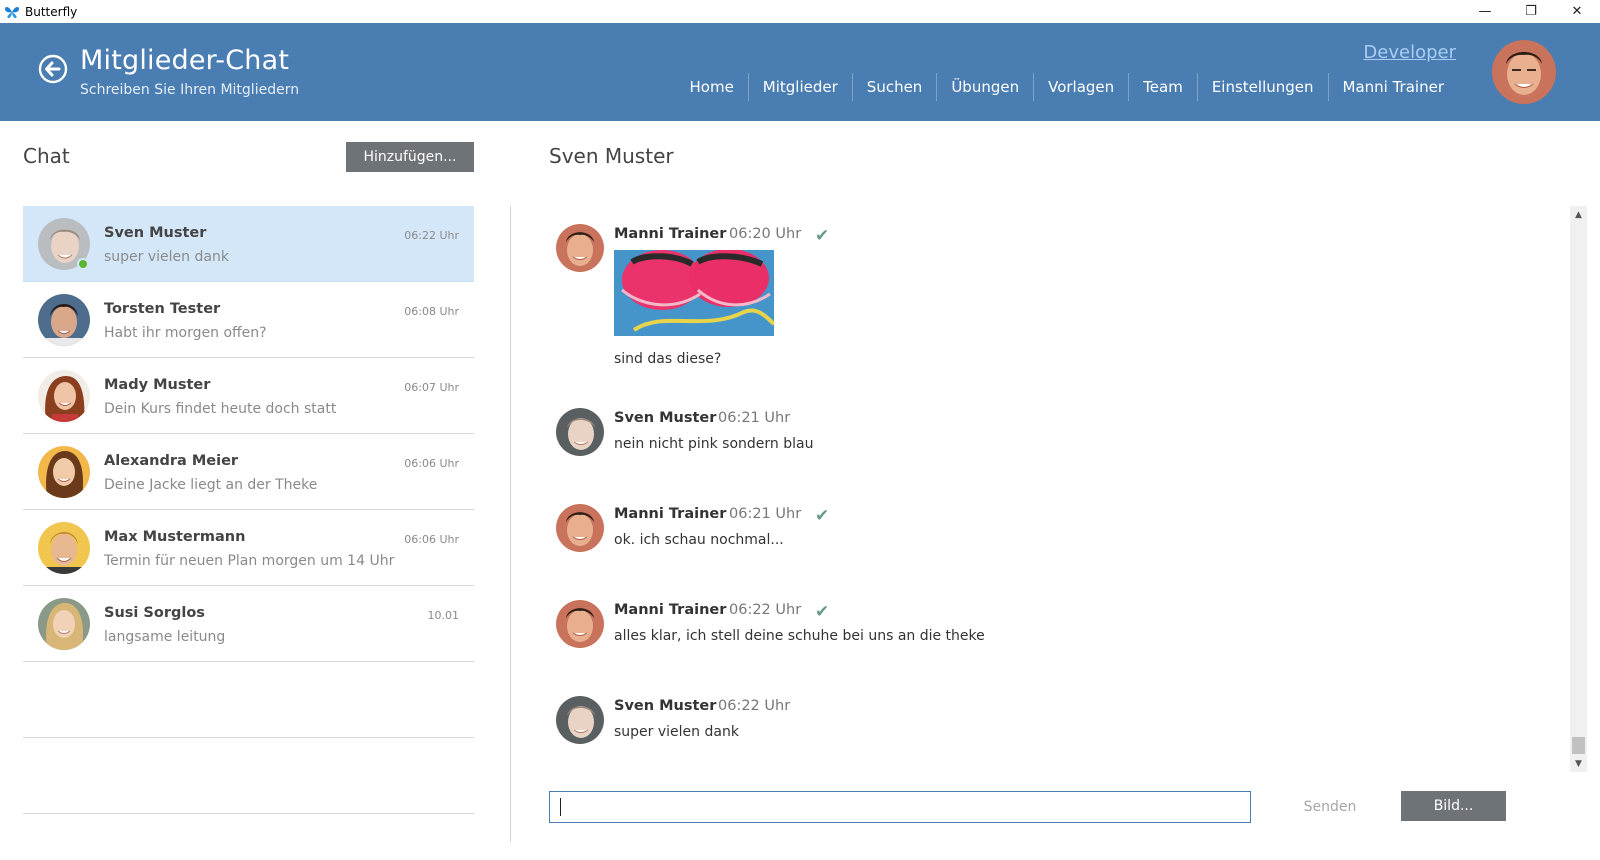 The height and width of the screenshot is (860, 1600). What do you see at coordinates (185, 333) in the screenshot?
I see `chat-preview: Habt ihr morgen offen?` at bounding box center [185, 333].